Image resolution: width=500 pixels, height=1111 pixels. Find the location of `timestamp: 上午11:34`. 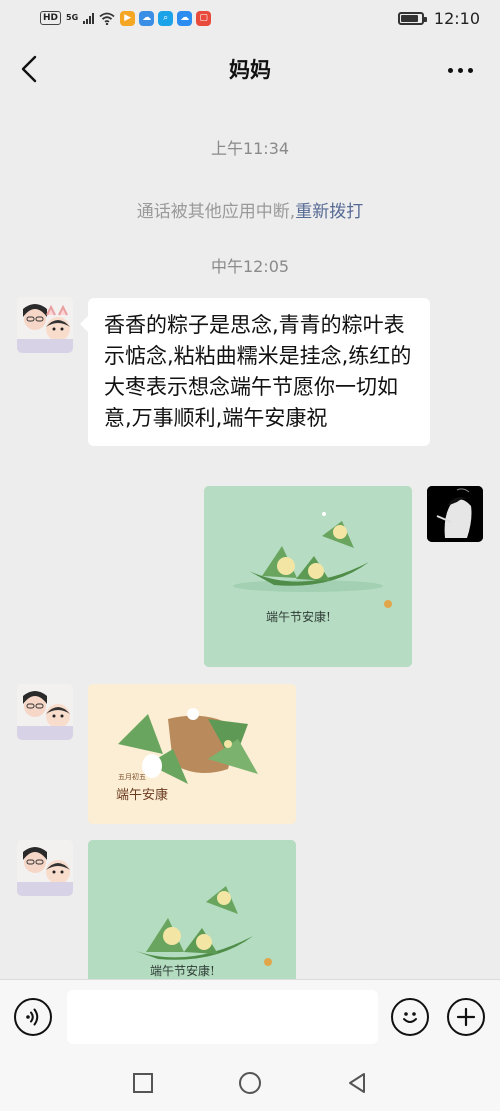

timestamp: 上午11:34 is located at coordinates (250, 148).